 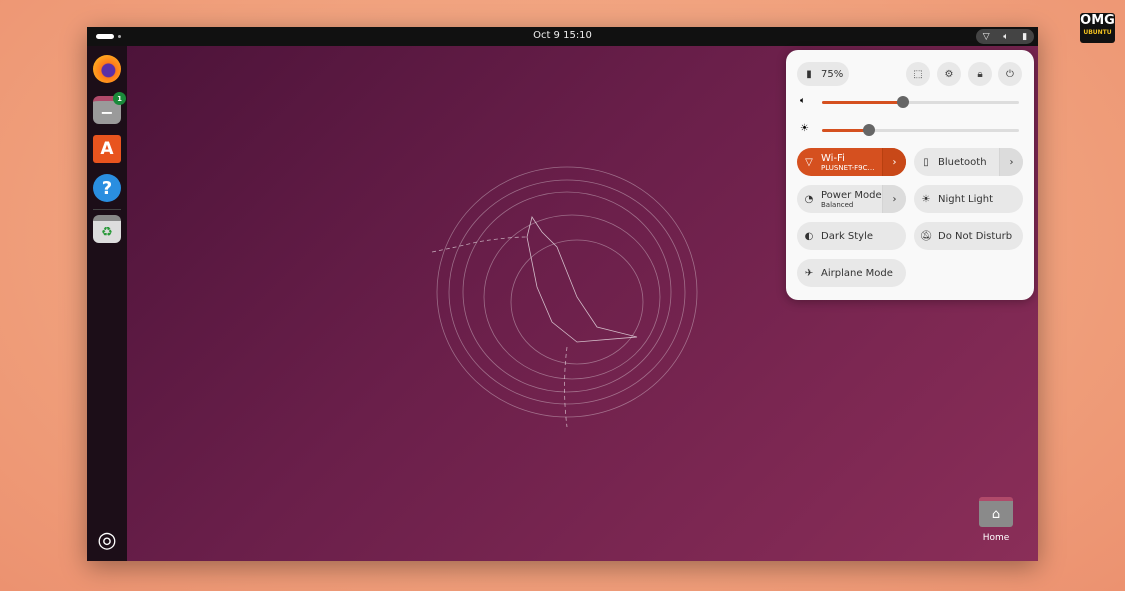 I want to click on app-center-icon: A, so click(x=107, y=149).